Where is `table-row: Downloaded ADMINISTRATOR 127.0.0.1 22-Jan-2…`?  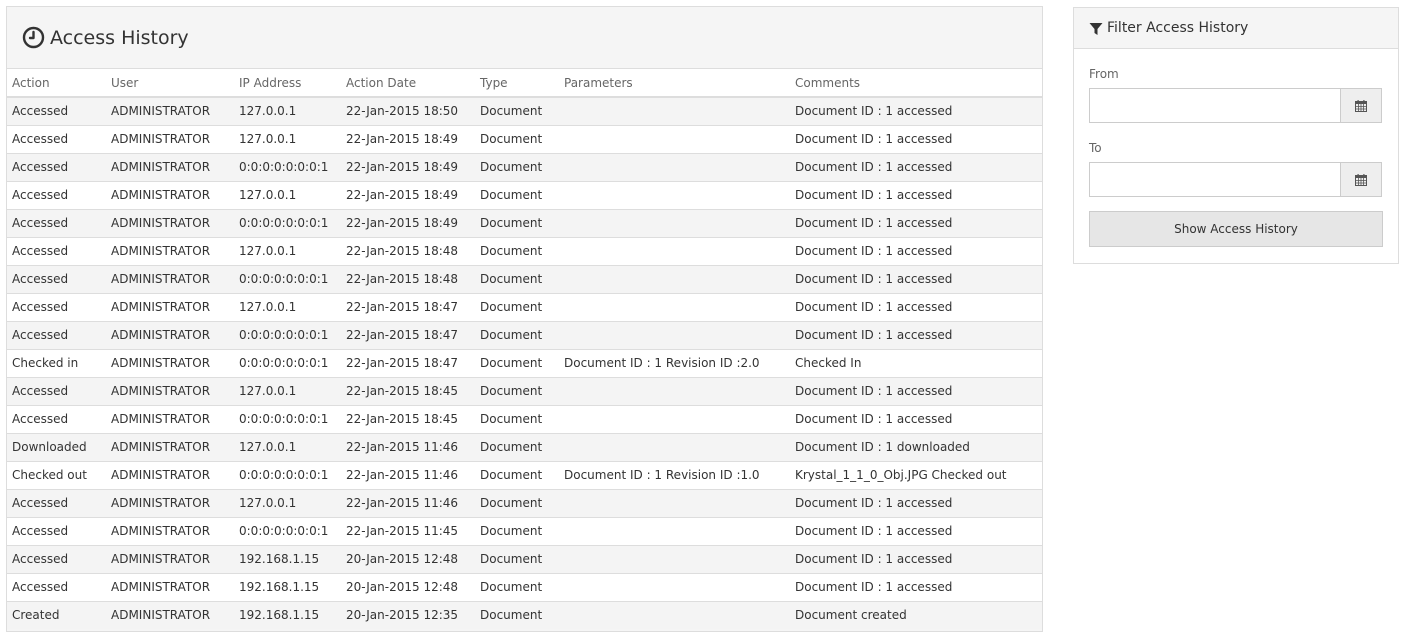
table-row: Downloaded ADMINISTRATOR 127.0.0.1 22-Jan-2… is located at coordinates (524, 446).